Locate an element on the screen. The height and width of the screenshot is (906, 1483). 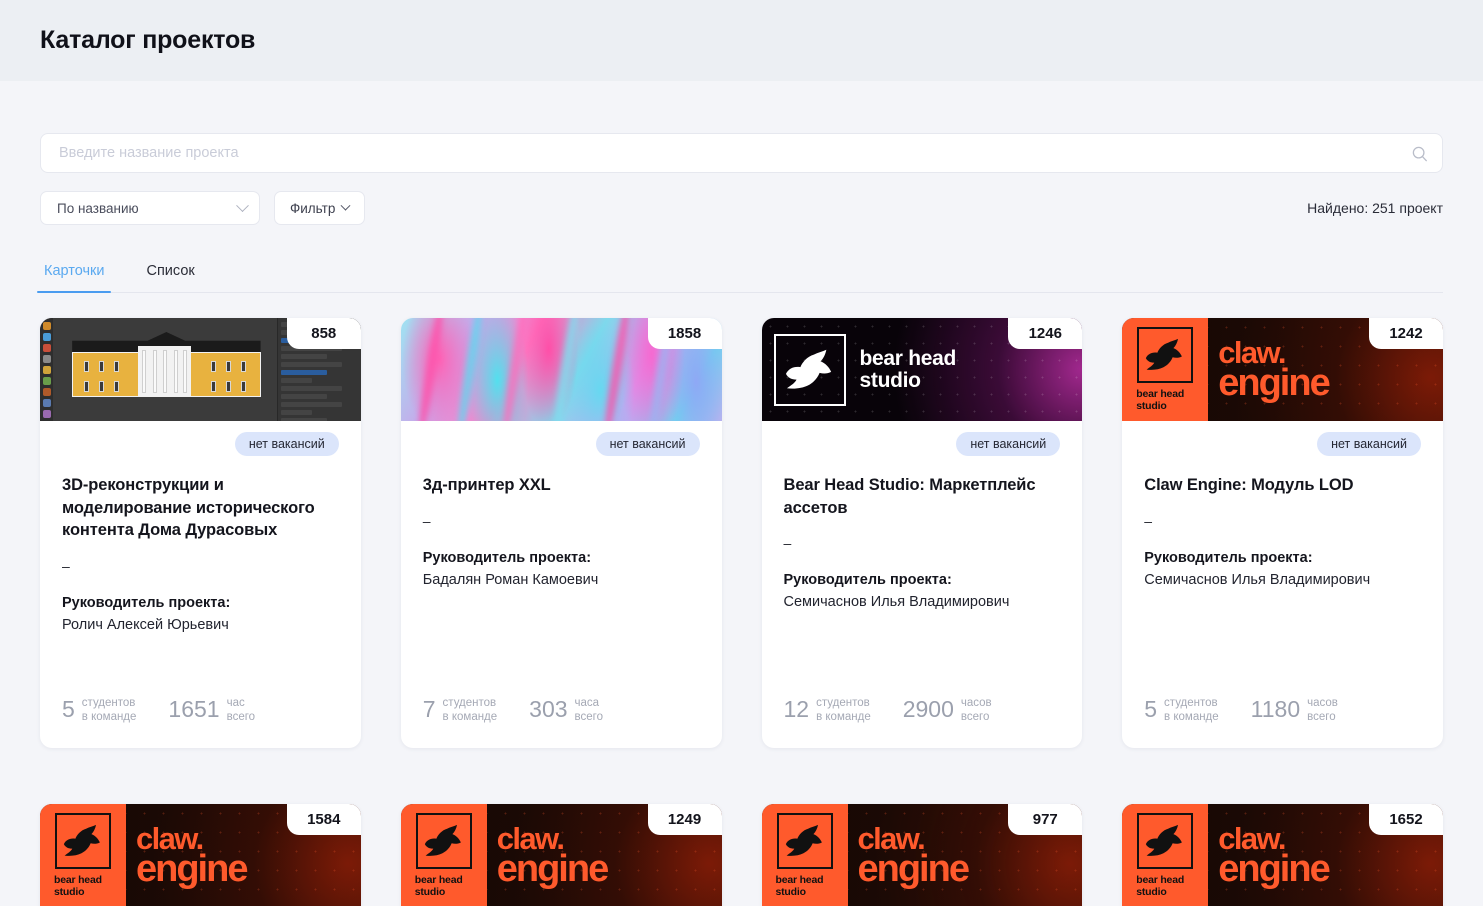
hours-label-line1: часа is located at coordinates (587, 702).